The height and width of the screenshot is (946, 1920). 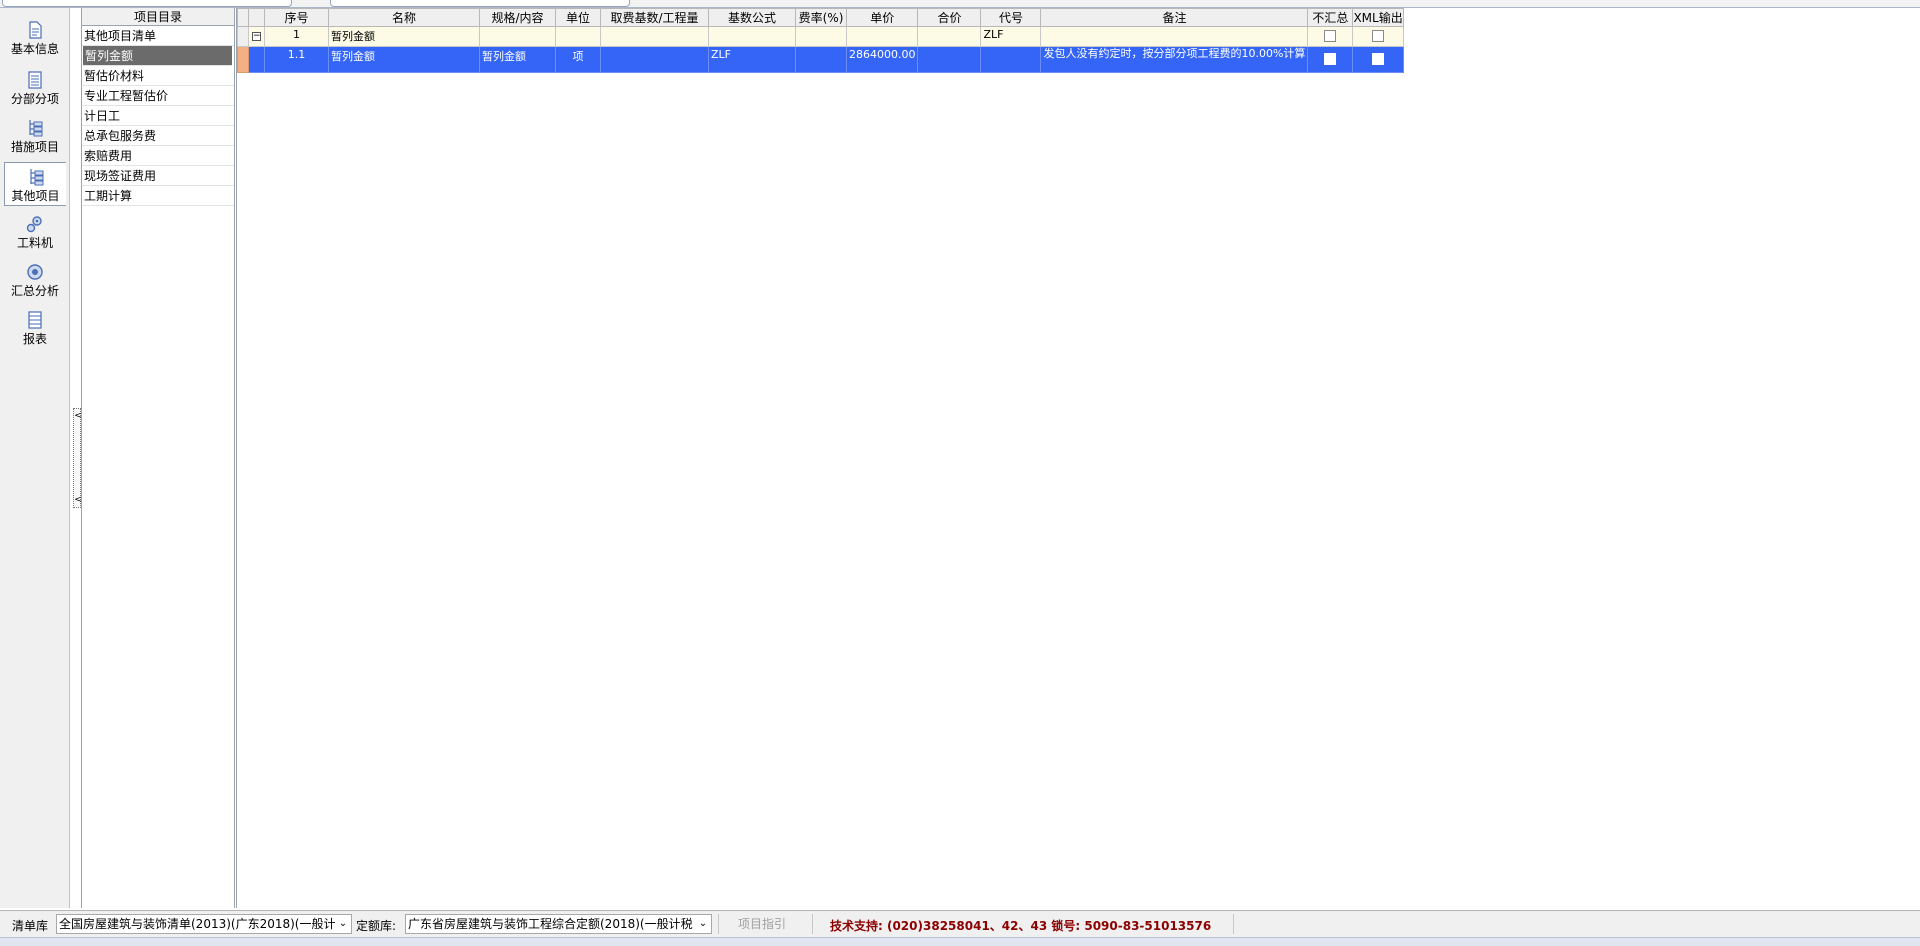 What do you see at coordinates (34, 49) in the screenshot?
I see `nav-label: 基本信息` at bounding box center [34, 49].